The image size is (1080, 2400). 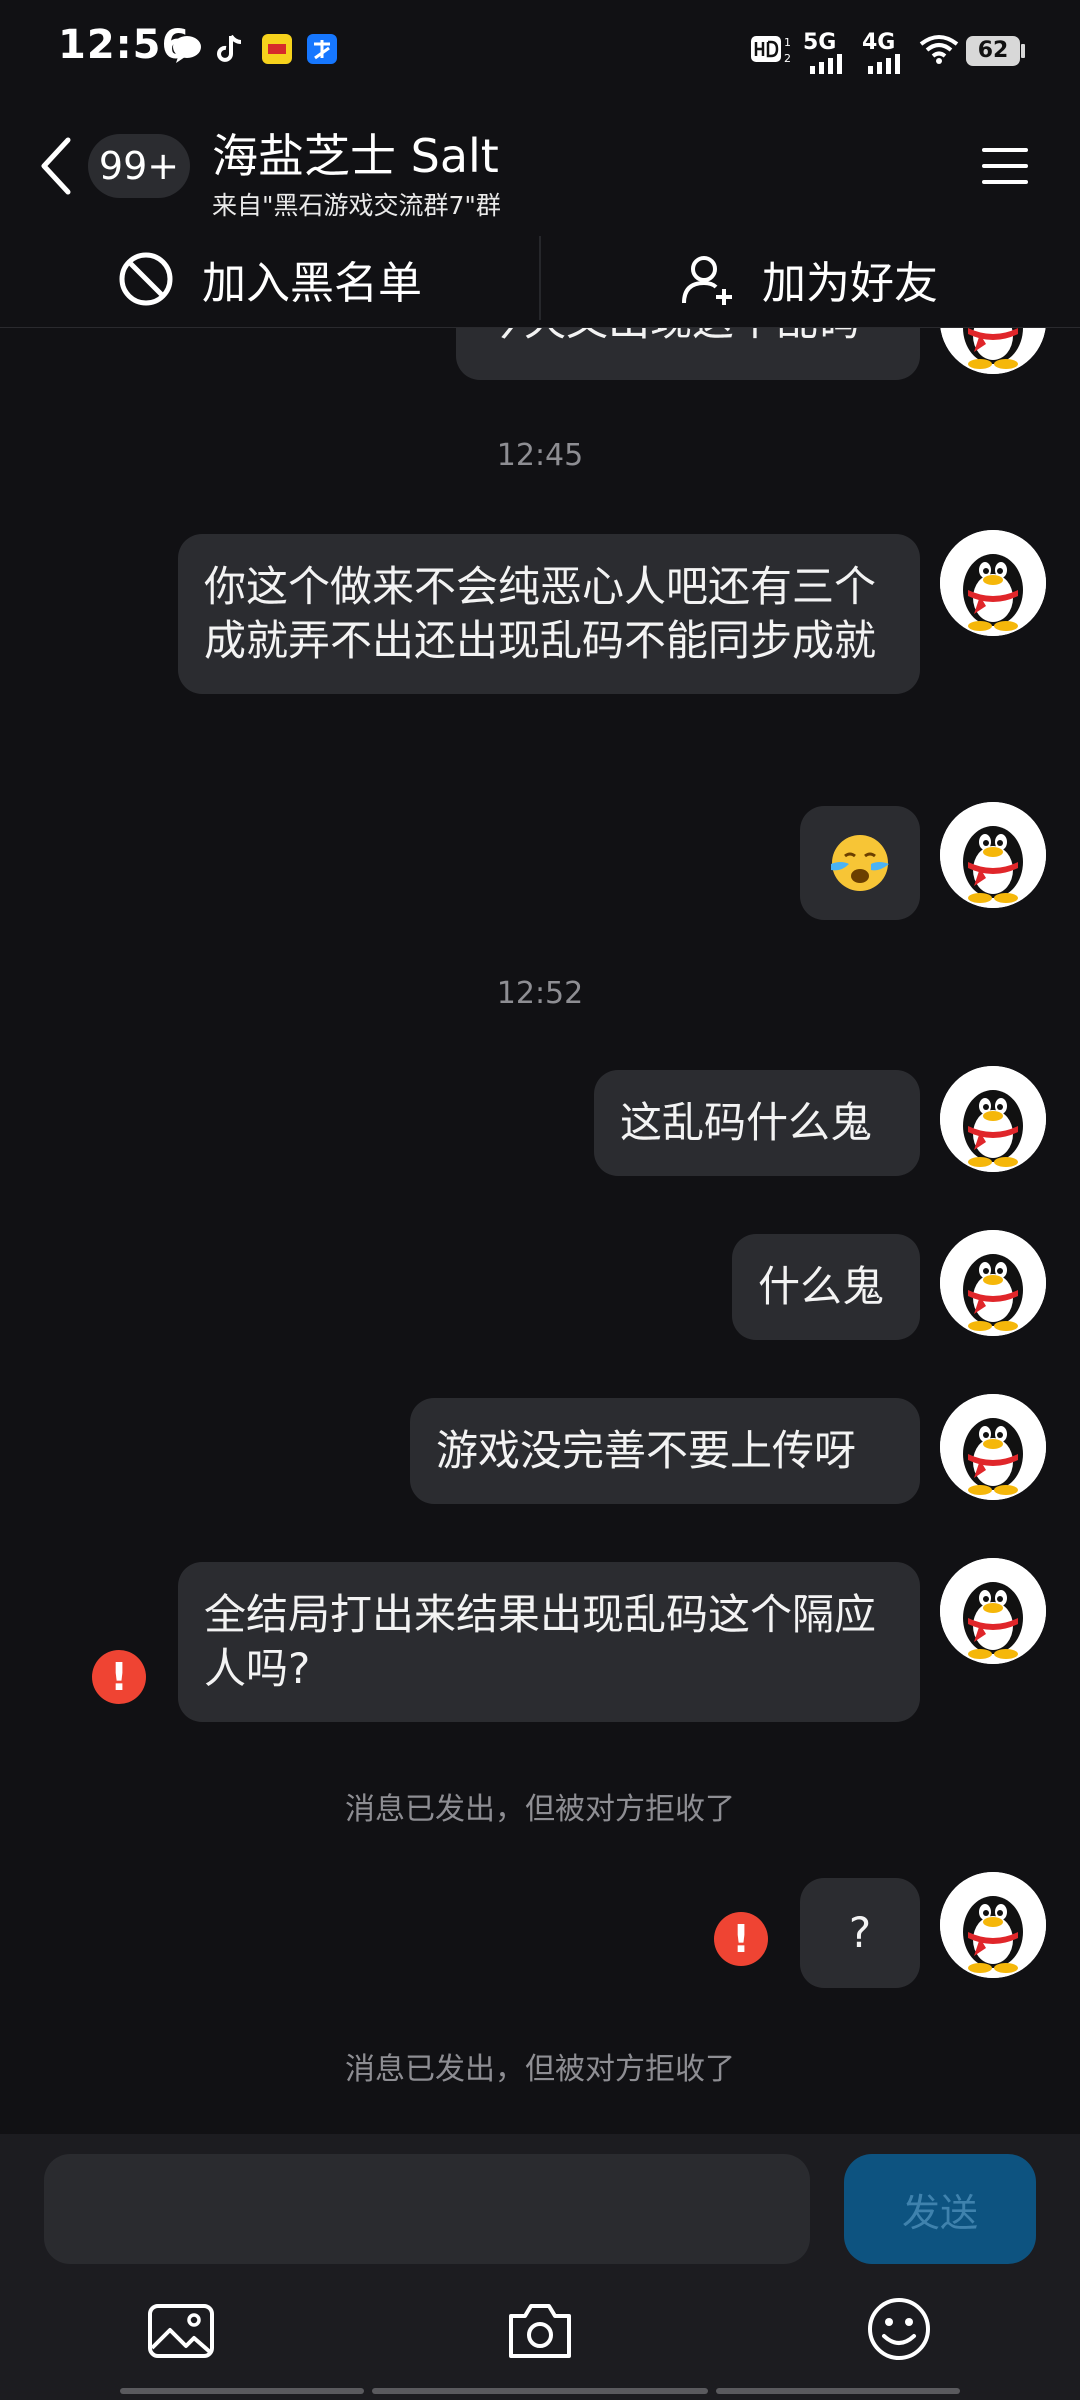 I want to click on message-text: 全结局打出来结果出现乱码这个隔应人吗?, so click(x=540, y=1641).